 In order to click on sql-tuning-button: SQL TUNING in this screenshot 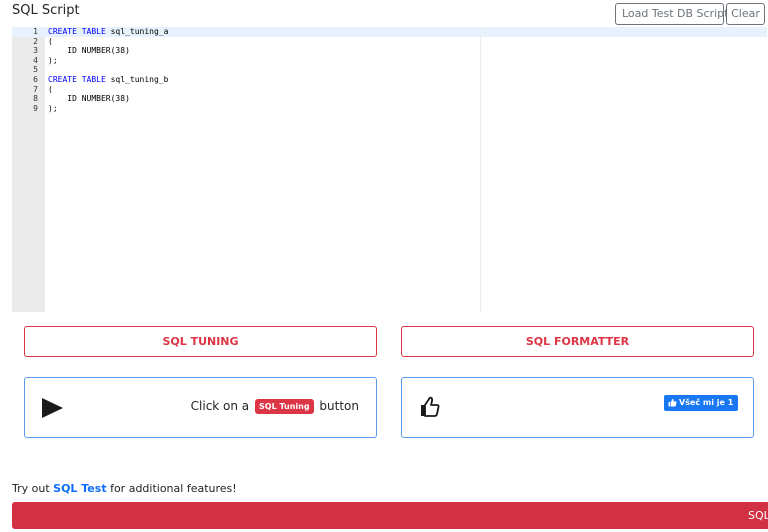, I will do `click(200, 341)`.